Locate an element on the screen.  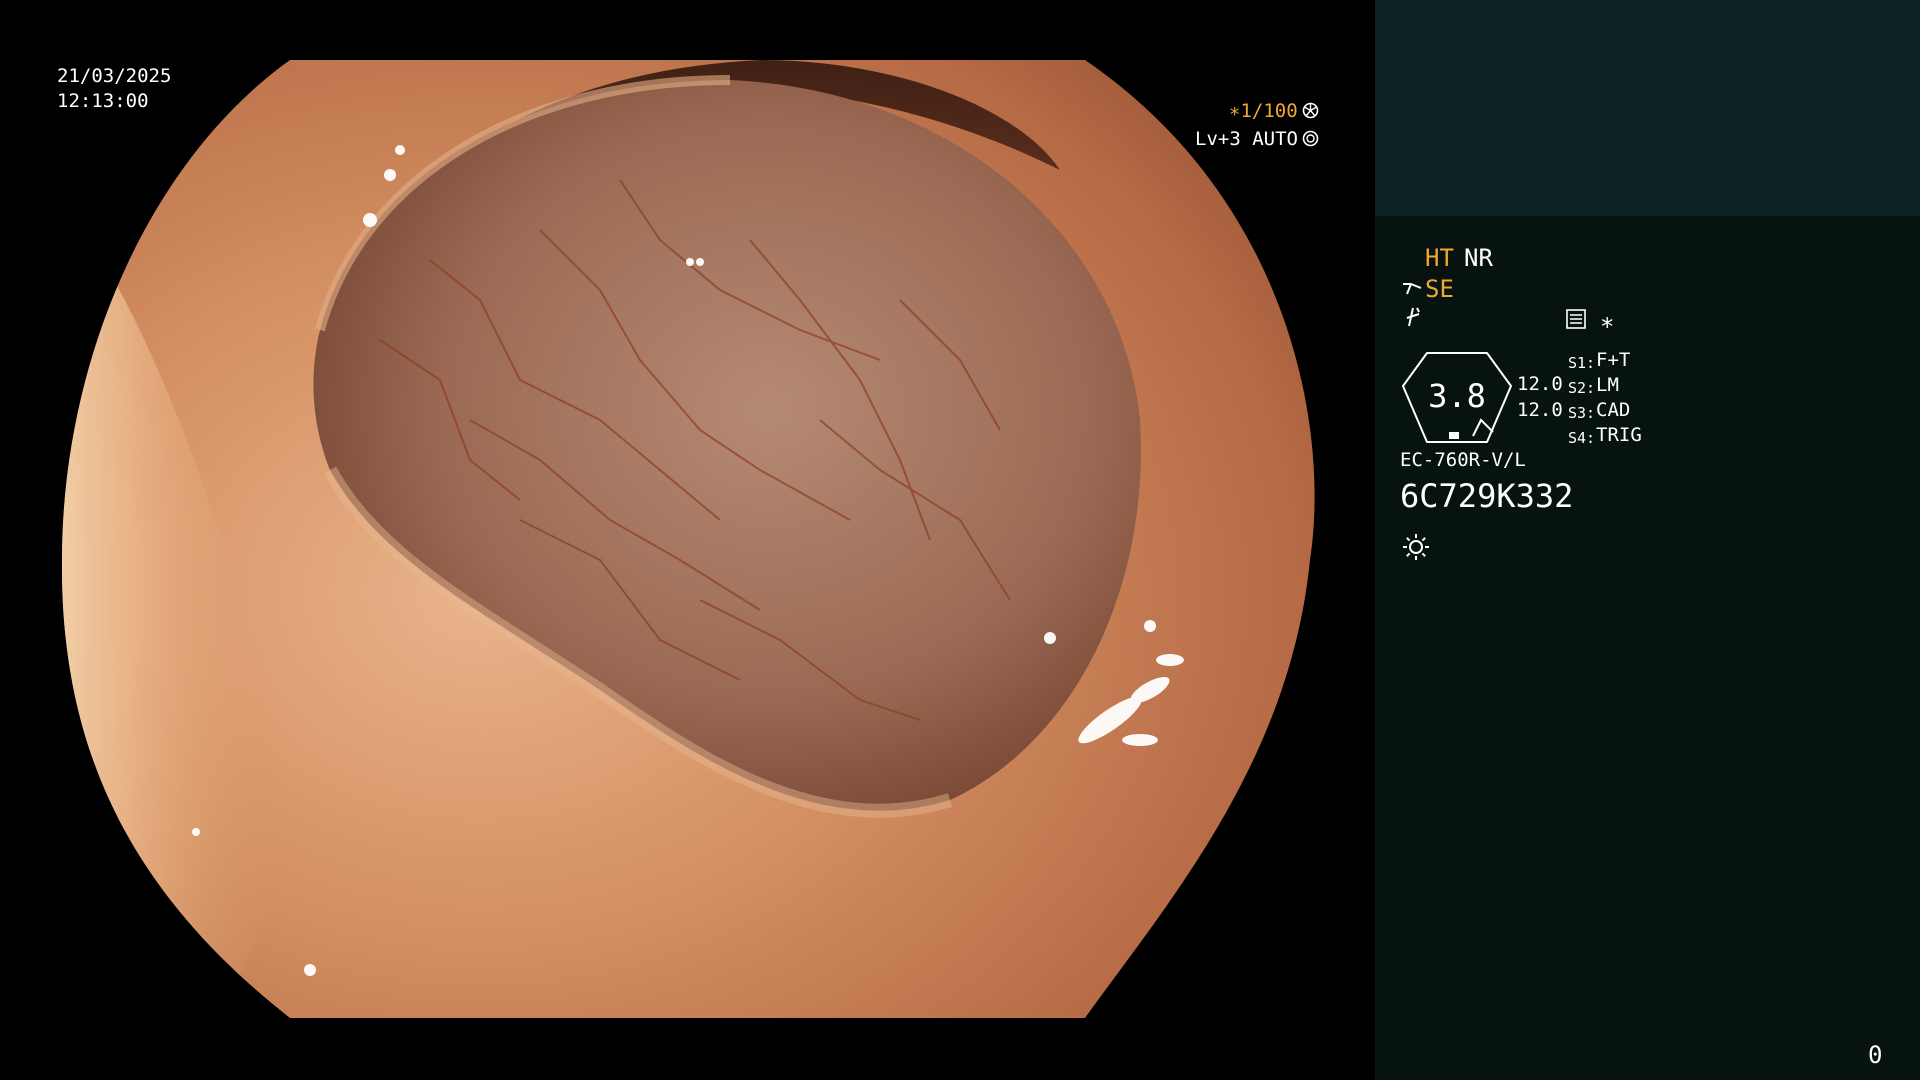
time-label: 12:13:00 is located at coordinates (103, 101).